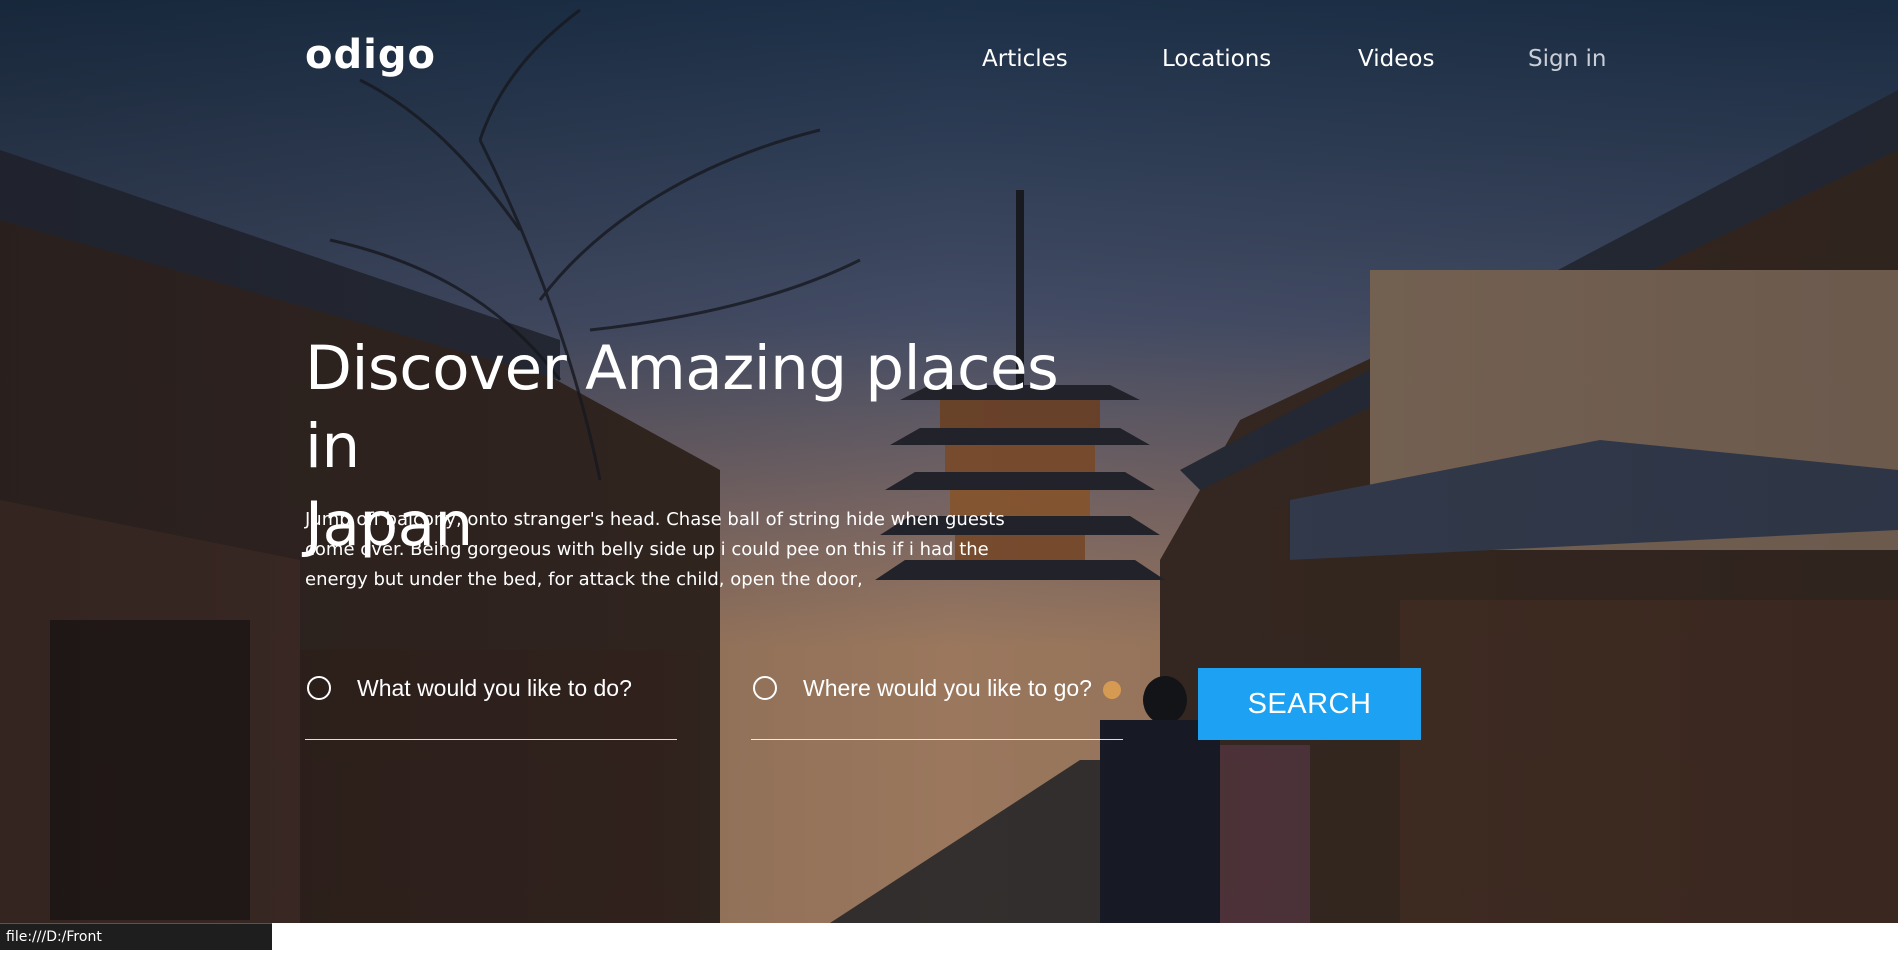 This screenshot has width=1898, height=978. What do you see at coordinates (515, 688) in the screenshot?
I see `activity-input` at bounding box center [515, 688].